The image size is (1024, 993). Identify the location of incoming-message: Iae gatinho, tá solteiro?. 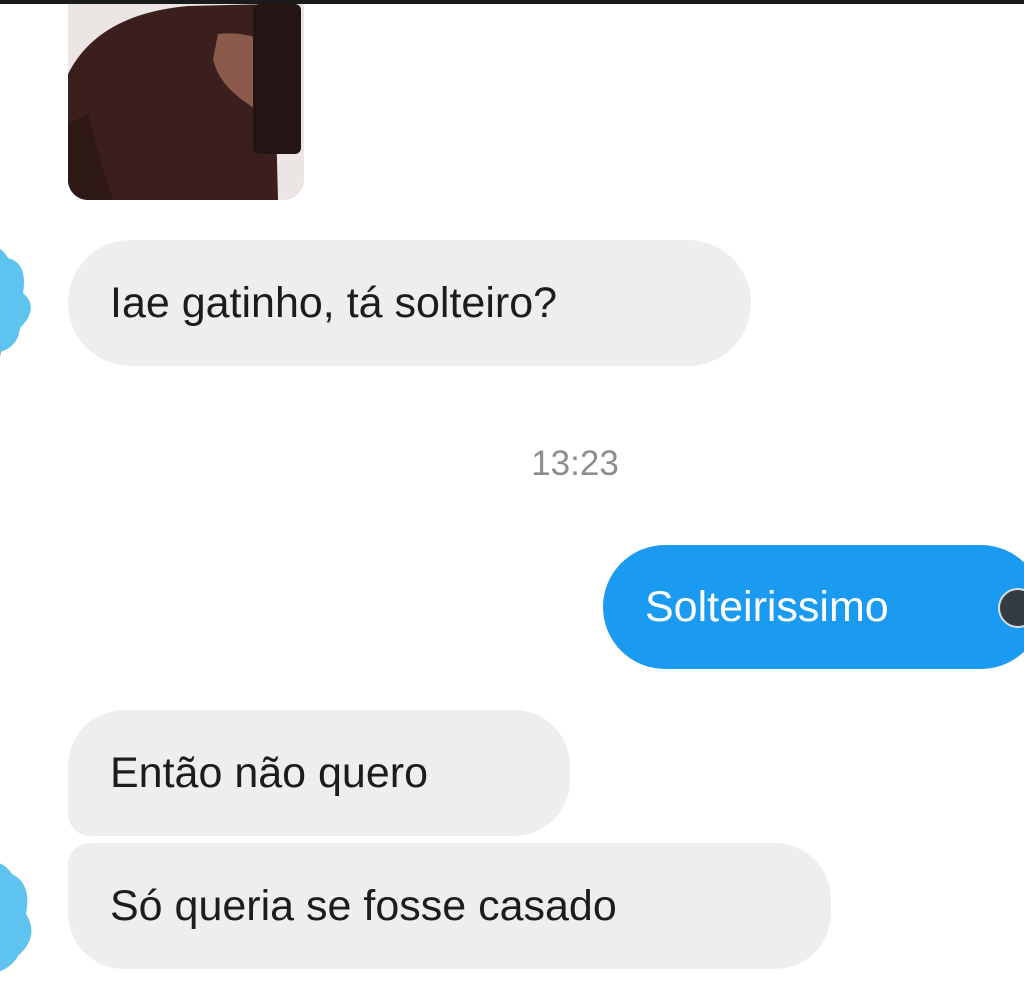
(409, 303).